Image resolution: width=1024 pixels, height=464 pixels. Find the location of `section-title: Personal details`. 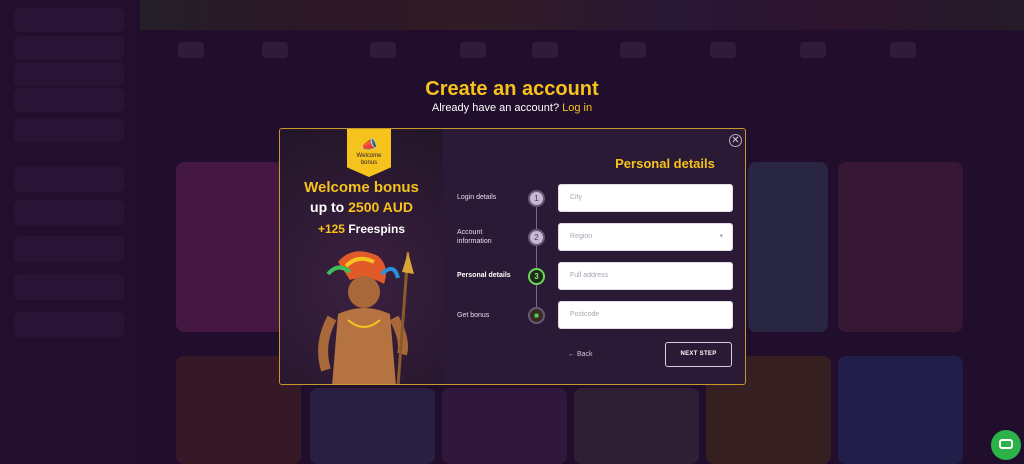

section-title: Personal details is located at coordinates (665, 163).